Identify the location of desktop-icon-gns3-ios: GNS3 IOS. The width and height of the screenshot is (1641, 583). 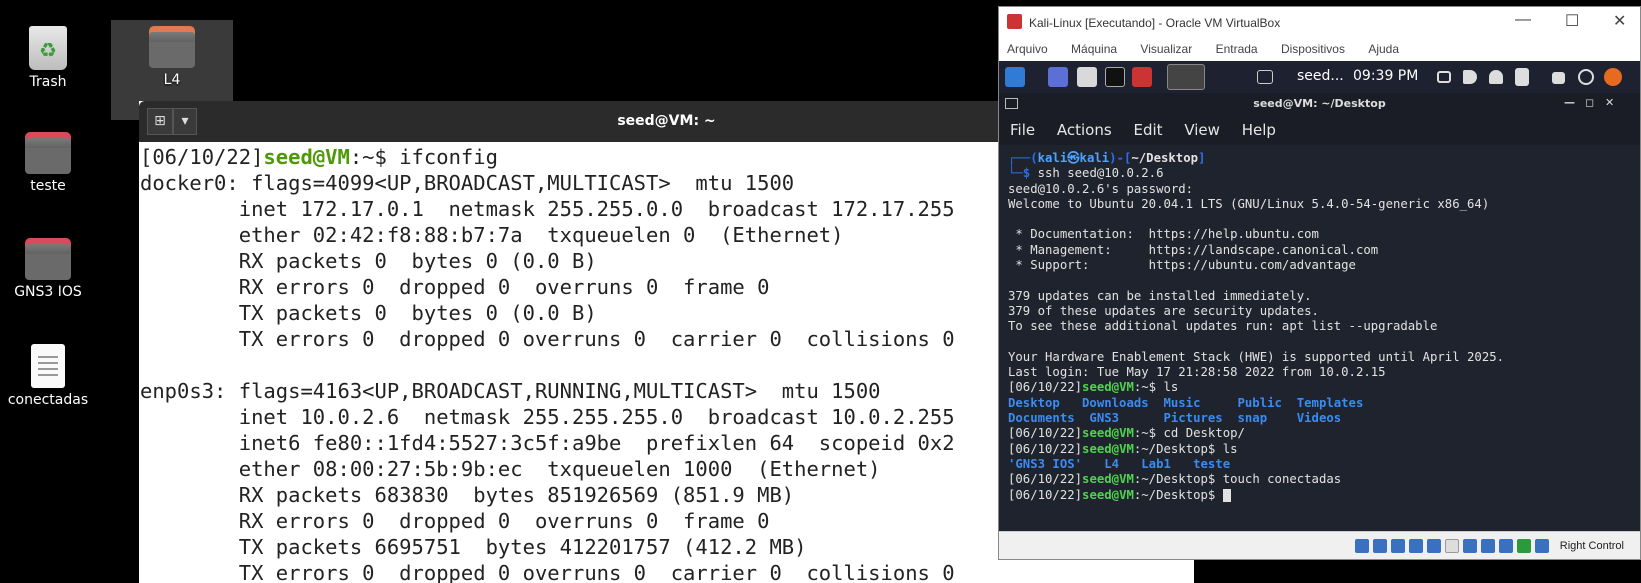
(51, 269).